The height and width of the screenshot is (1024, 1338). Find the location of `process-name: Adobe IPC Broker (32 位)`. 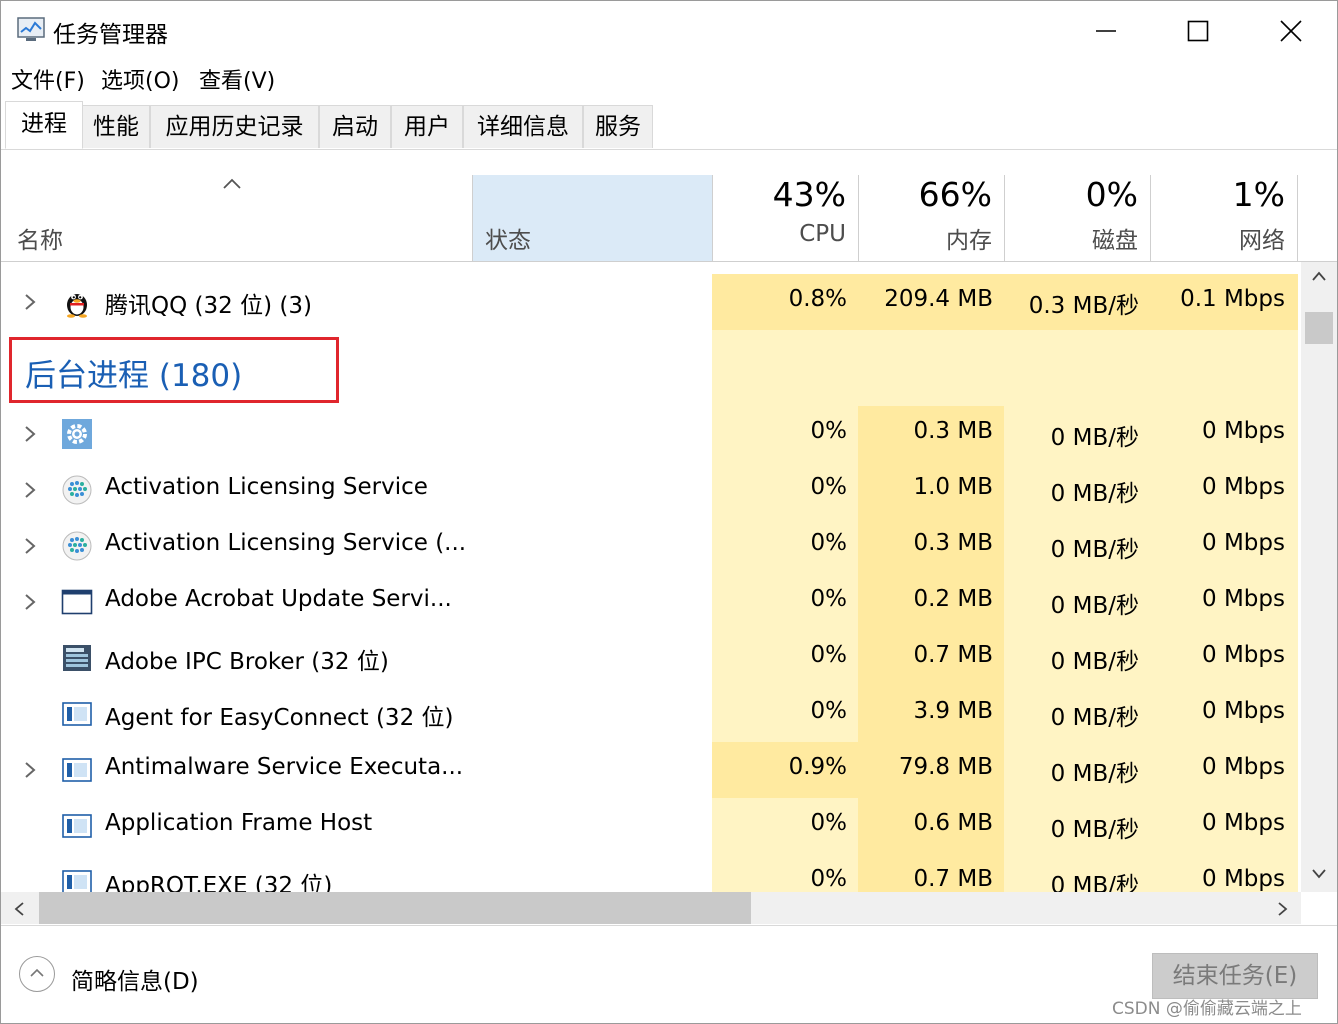

process-name: Adobe IPC Broker (32 位) is located at coordinates (247, 662).